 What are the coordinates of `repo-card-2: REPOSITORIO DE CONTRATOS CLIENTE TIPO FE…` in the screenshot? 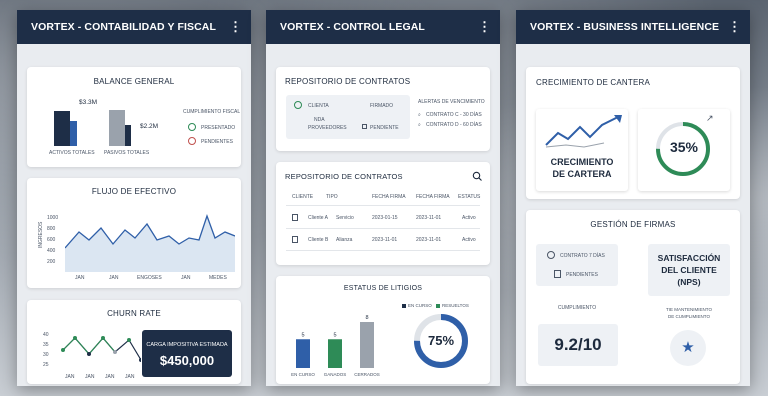 It's located at (383, 213).